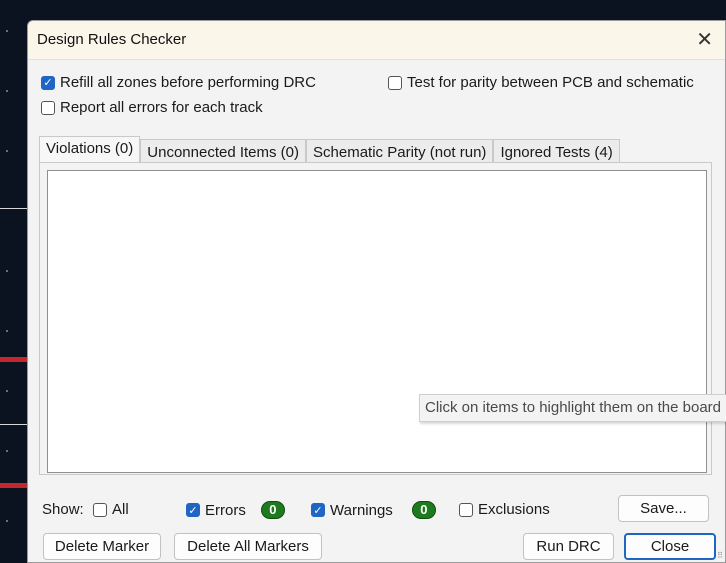 The width and height of the screenshot is (726, 563). I want to click on refill-zones-label: Refill all zones before performing DRC, so click(188, 82).